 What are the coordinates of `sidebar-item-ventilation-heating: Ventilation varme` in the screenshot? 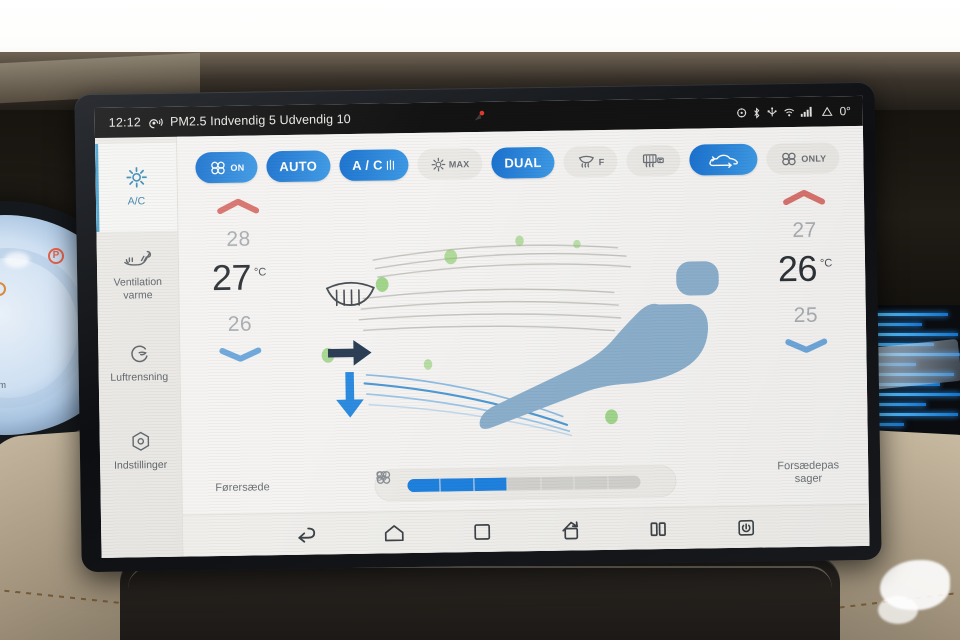 It's located at (137, 275).